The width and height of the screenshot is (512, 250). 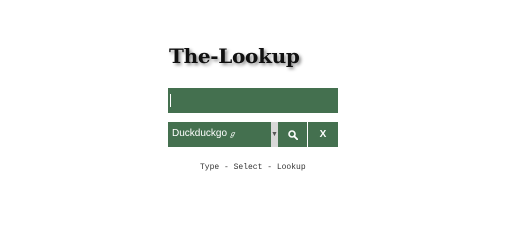 I want to click on lookup-button, so click(x=292, y=134).